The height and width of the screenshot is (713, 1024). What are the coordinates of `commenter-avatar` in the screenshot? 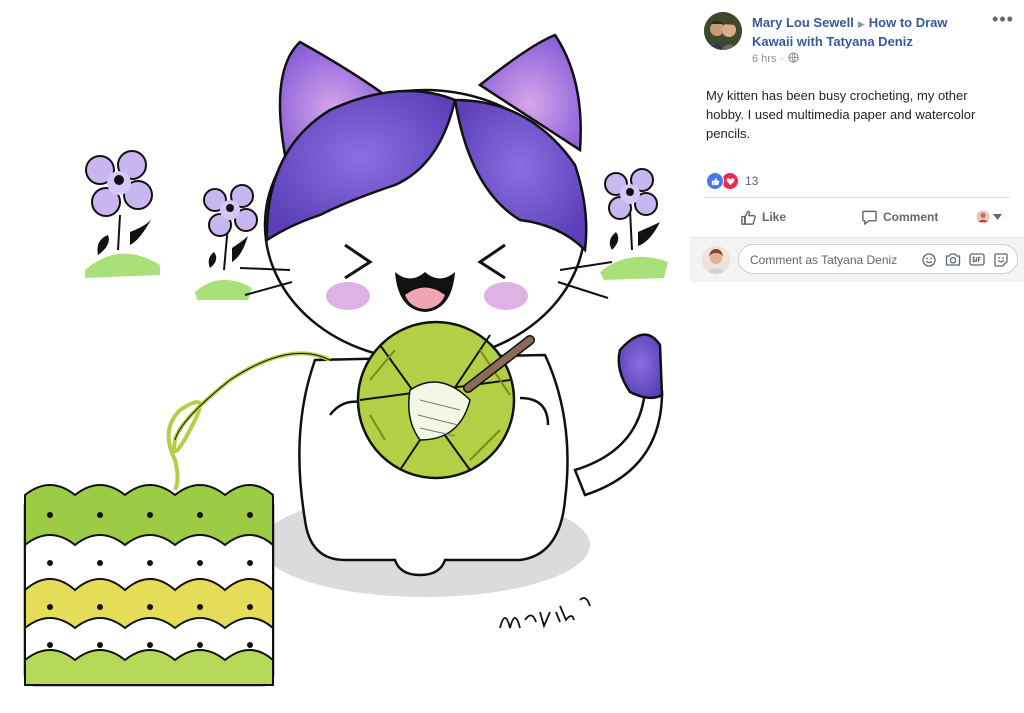 It's located at (716, 260).